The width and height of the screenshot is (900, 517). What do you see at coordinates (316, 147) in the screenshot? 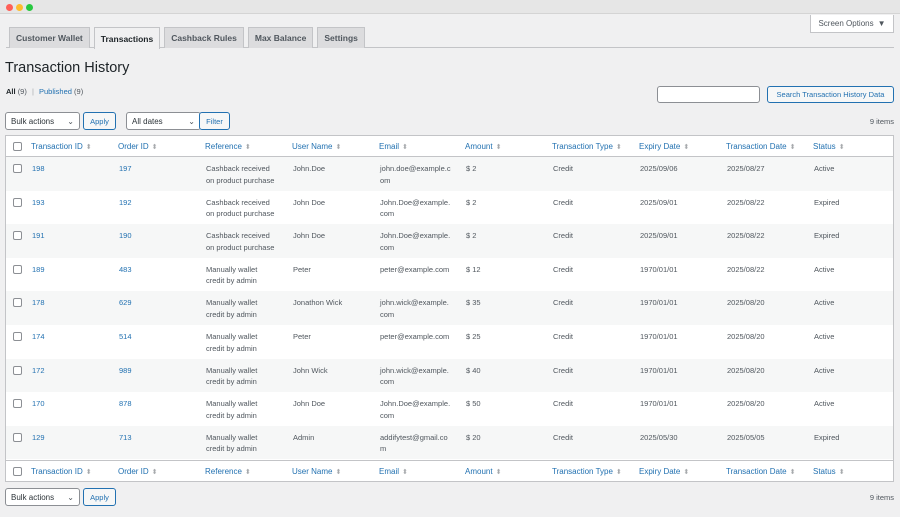
I see `header-col-user-name: User Name ⬍` at bounding box center [316, 147].